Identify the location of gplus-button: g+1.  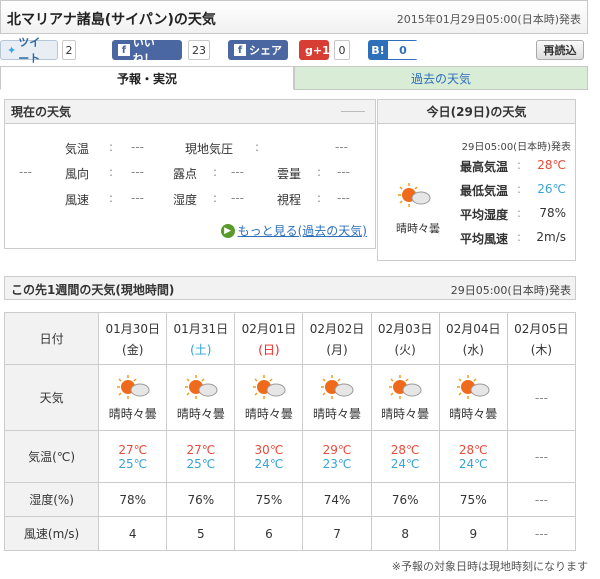
(314, 50).